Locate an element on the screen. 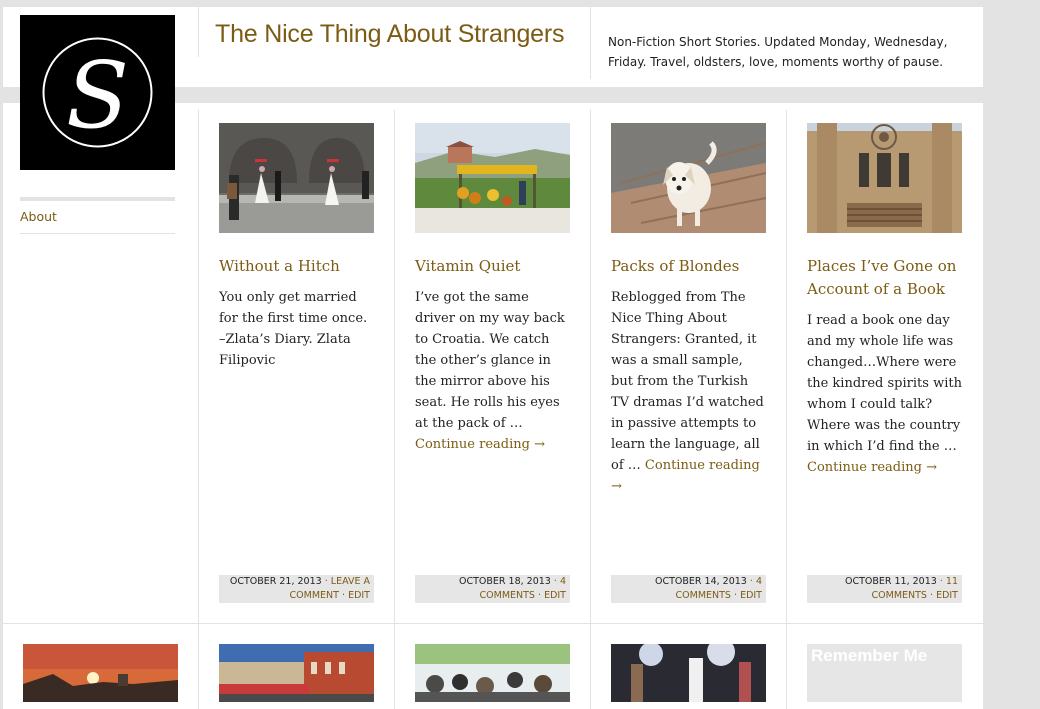  row-divider is located at coordinates (493, 623).